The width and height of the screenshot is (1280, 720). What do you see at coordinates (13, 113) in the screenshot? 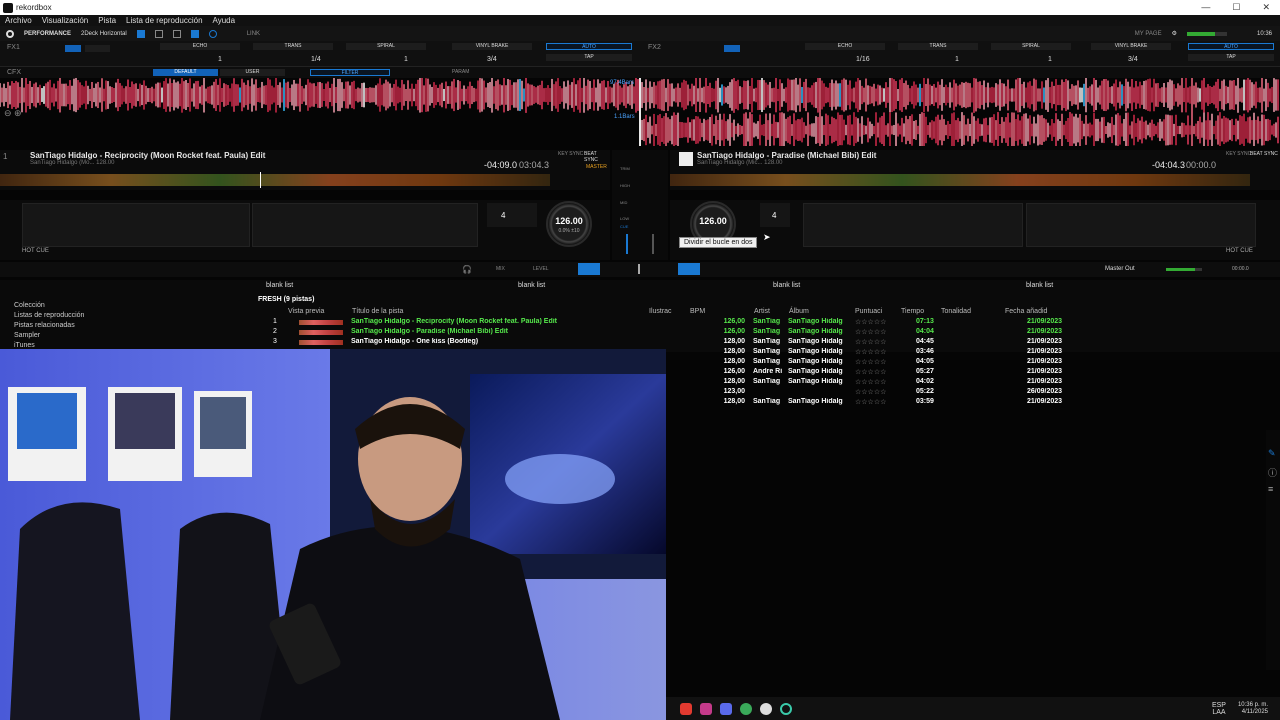
I see `zoom-icon: ⊖ ⊕` at bounding box center [13, 113].